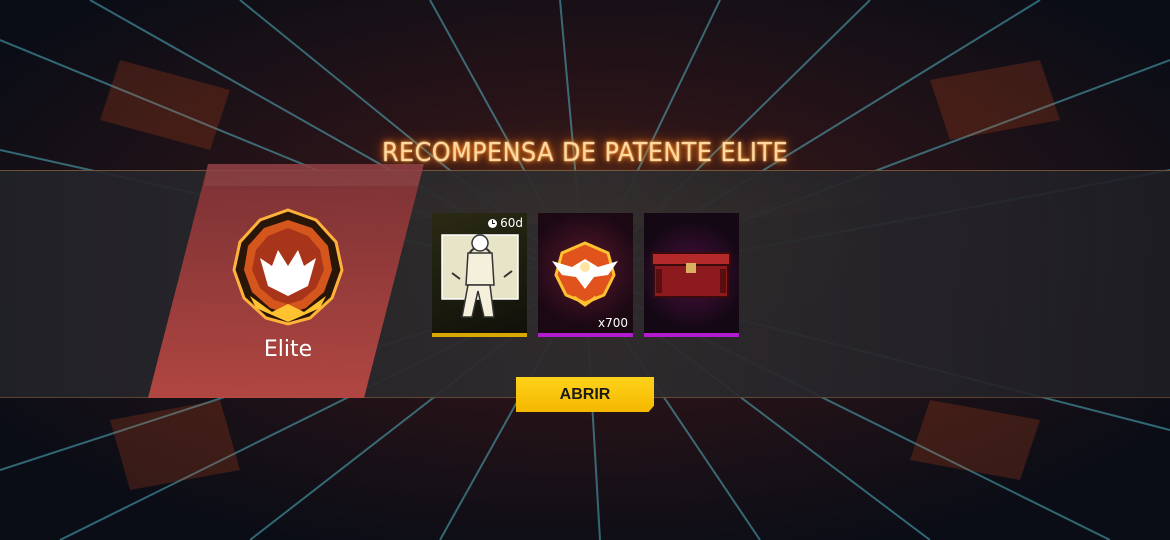 The height and width of the screenshot is (540, 1170). I want to click on reward-duration: 60d, so click(505, 223).